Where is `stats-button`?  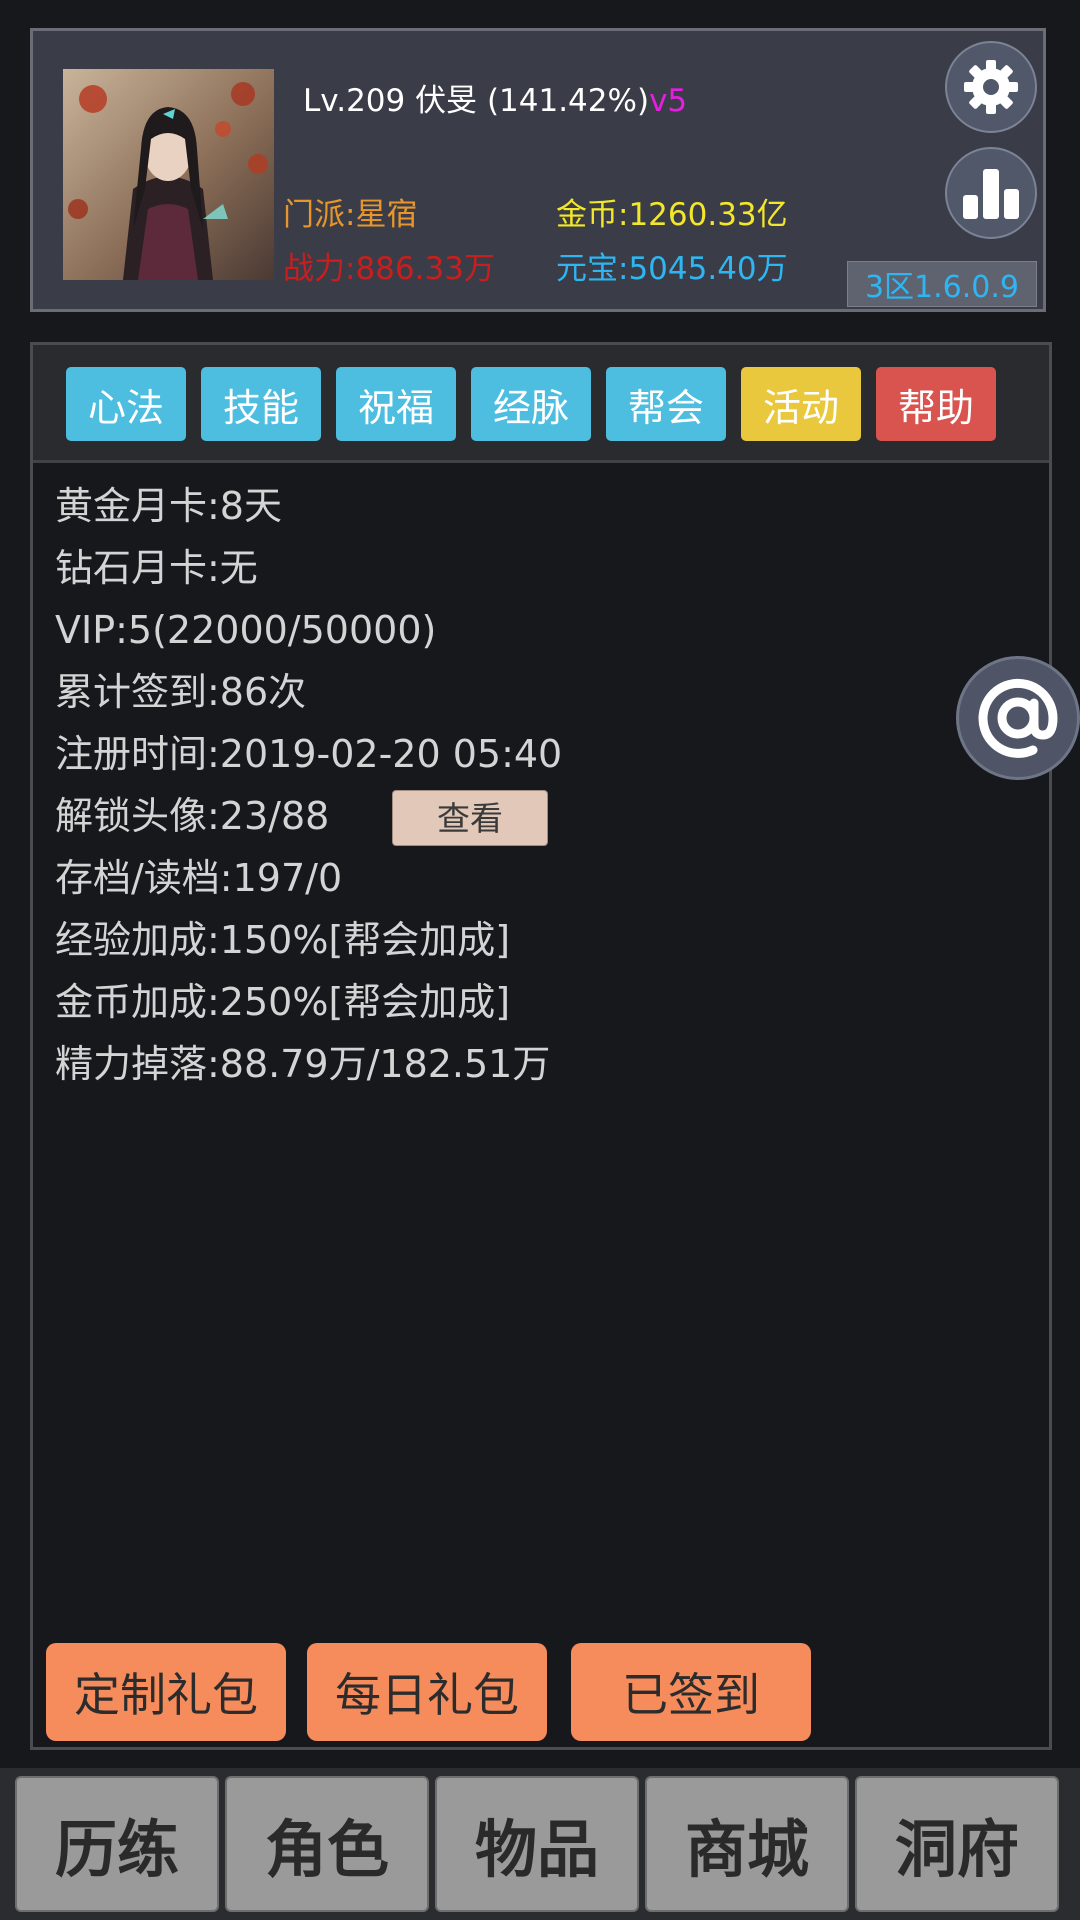 stats-button is located at coordinates (991, 193).